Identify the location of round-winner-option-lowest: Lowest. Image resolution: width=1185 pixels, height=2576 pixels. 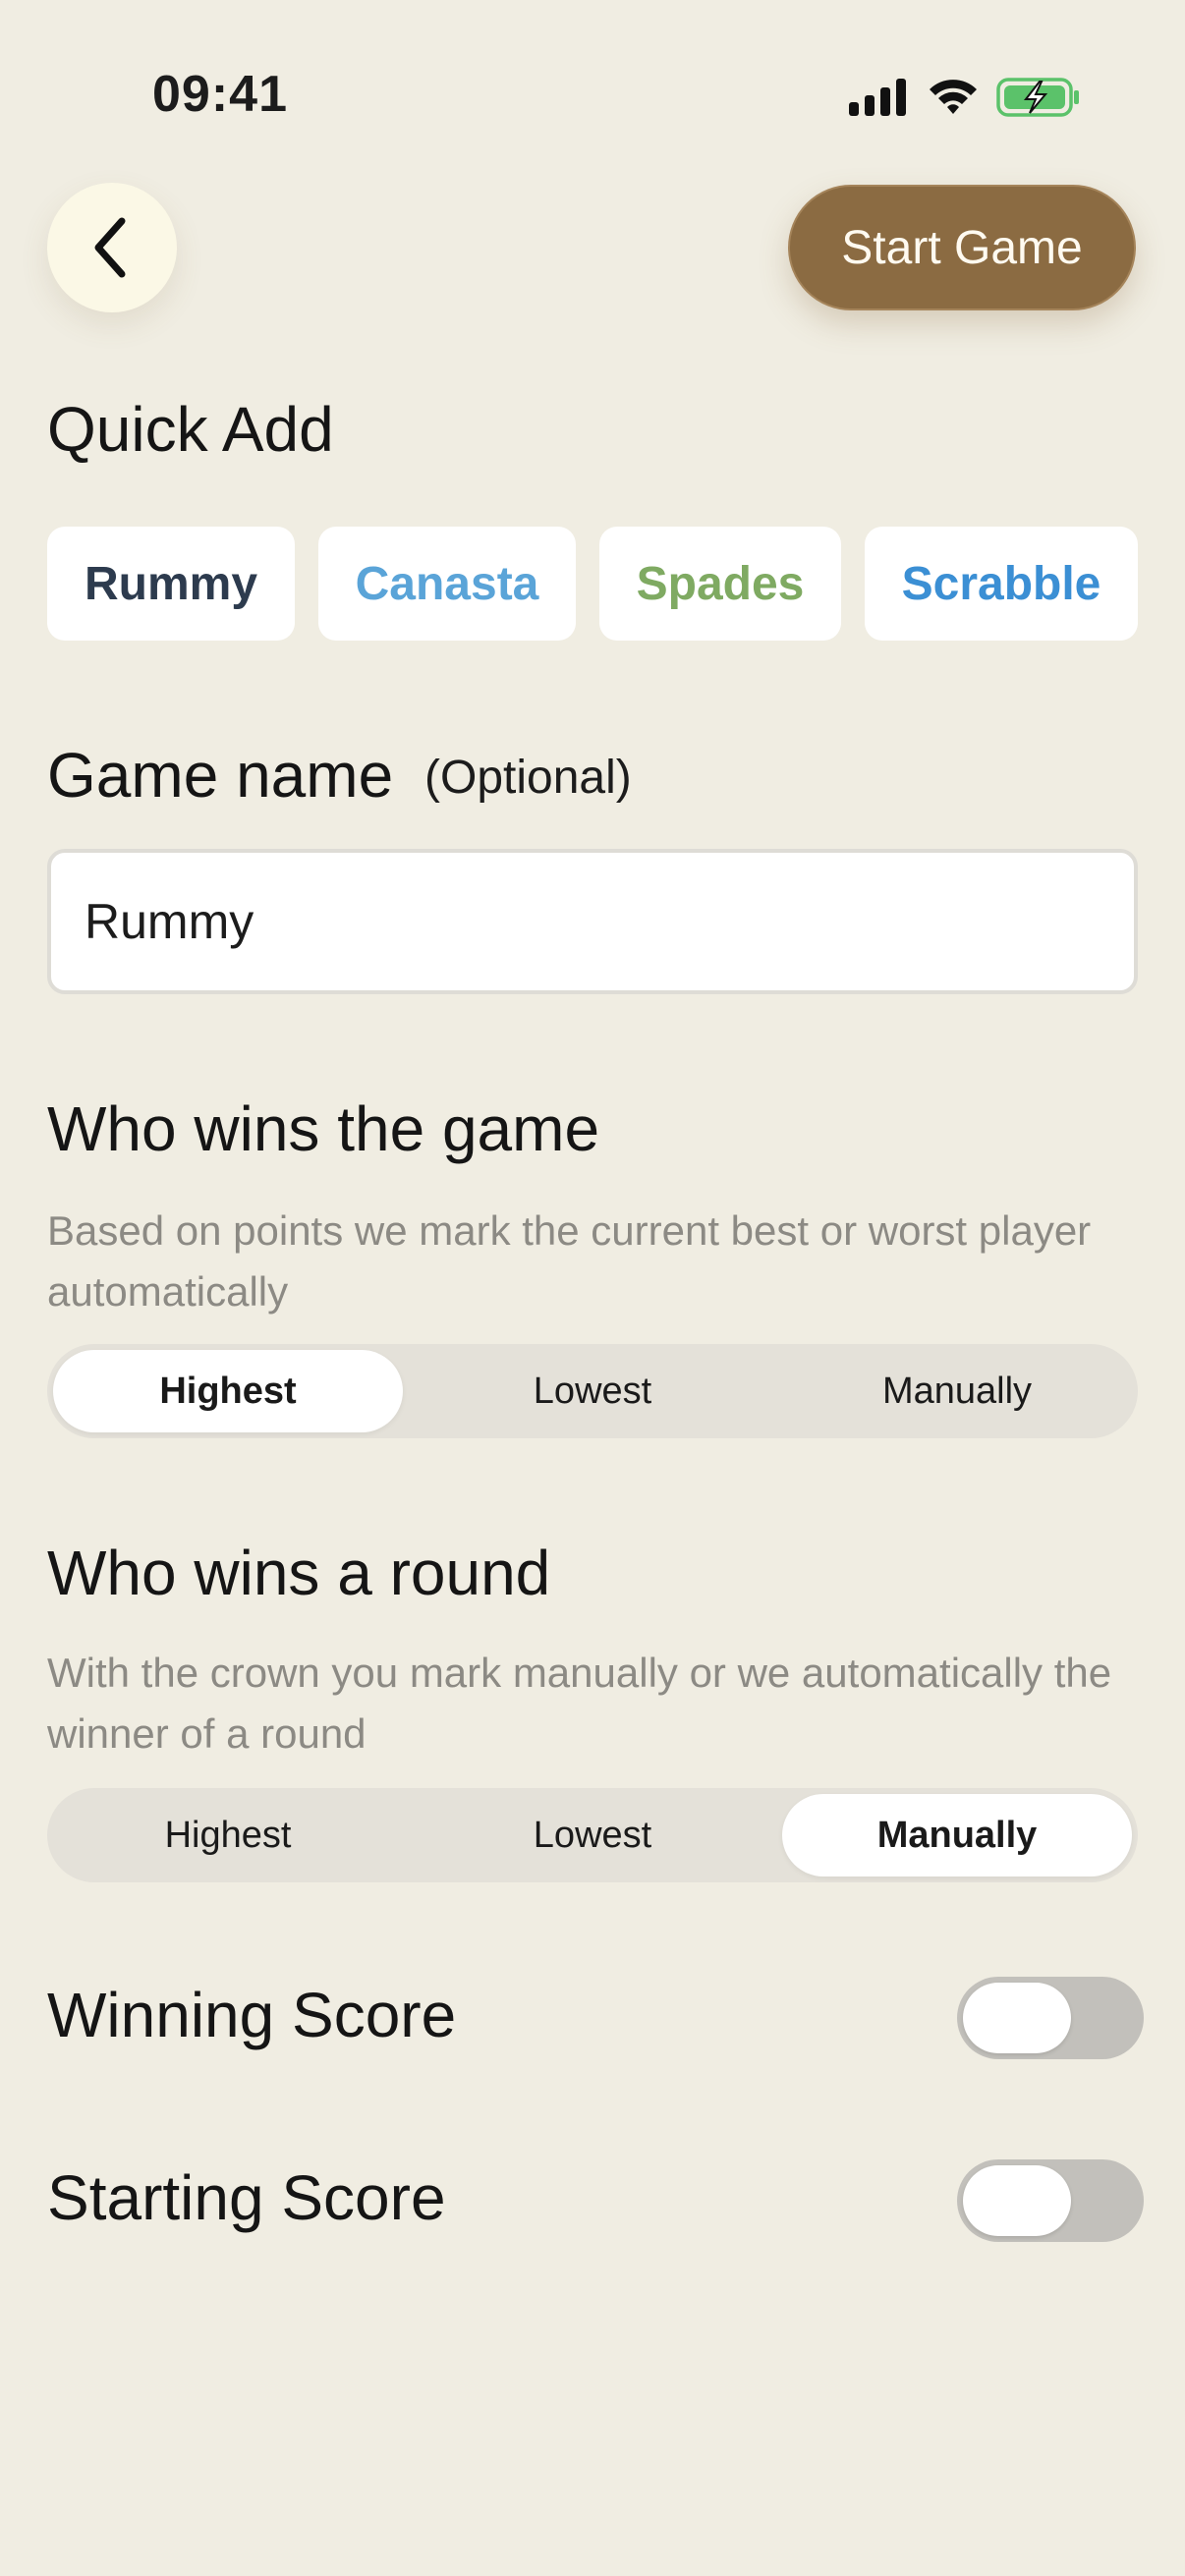
(592, 1835).